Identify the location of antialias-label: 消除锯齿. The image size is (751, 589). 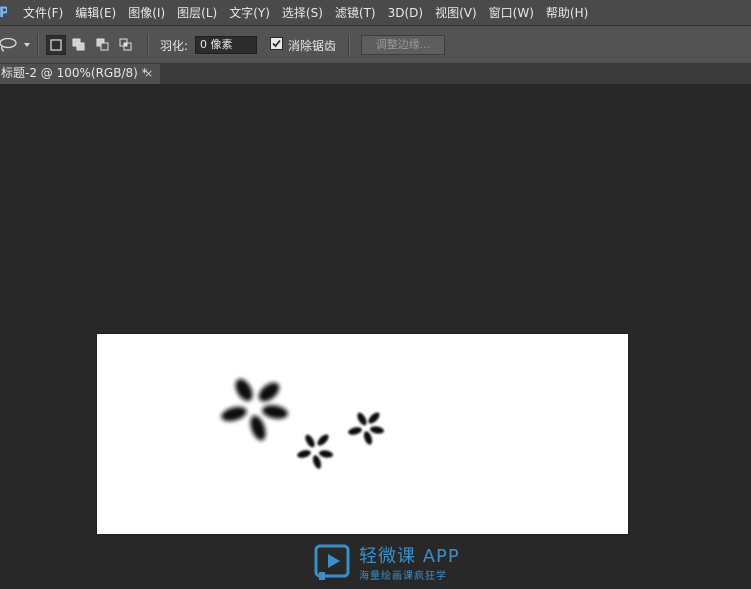
(312, 46).